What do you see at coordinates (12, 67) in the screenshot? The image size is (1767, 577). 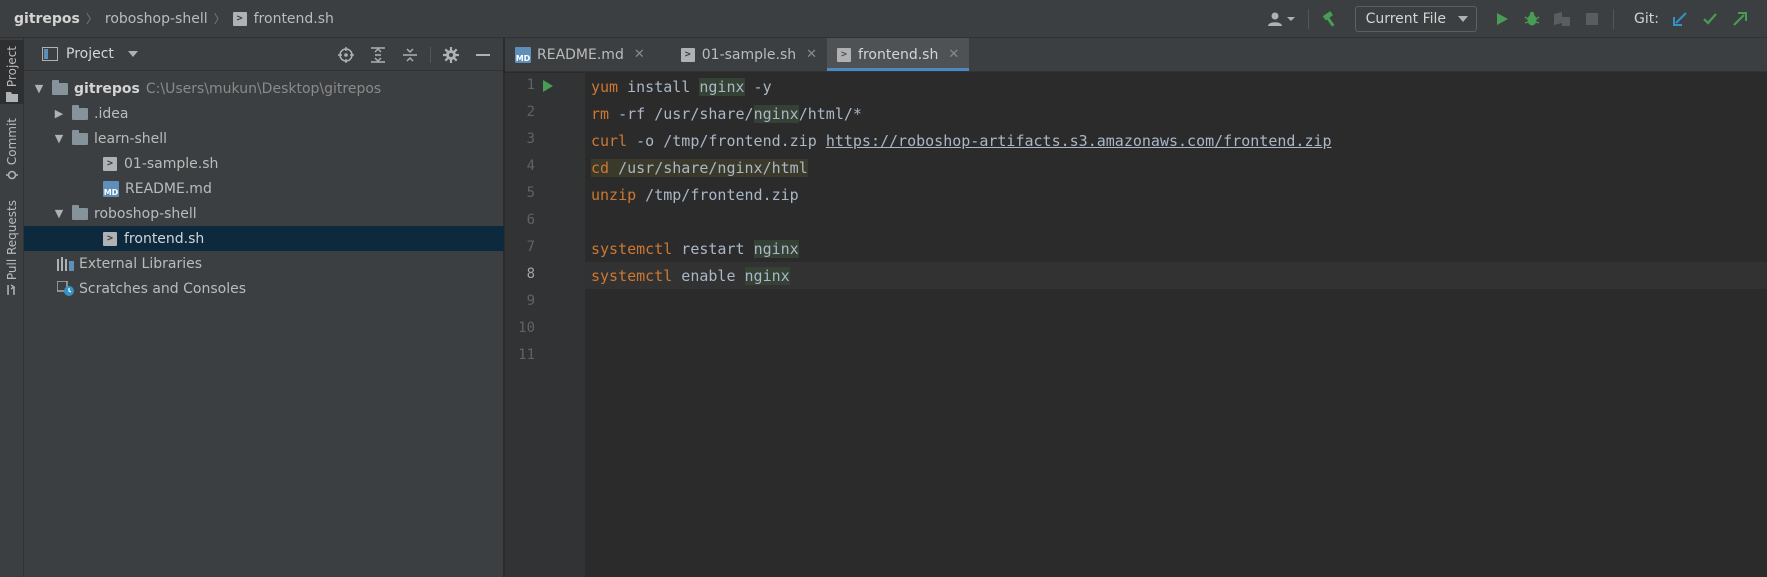 I see `project-tool-label: Project` at bounding box center [12, 67].